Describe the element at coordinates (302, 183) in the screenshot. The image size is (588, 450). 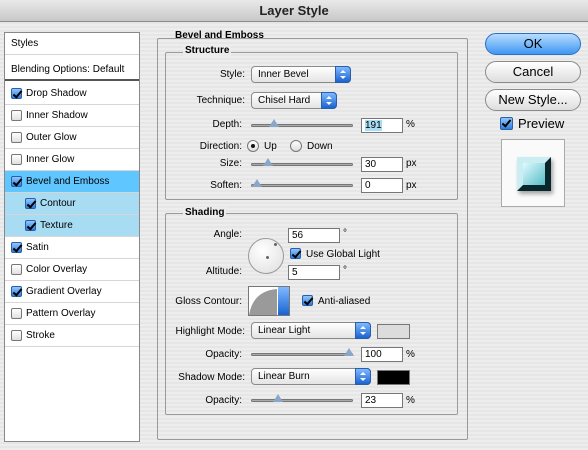
I see `soften-slider` at that location.